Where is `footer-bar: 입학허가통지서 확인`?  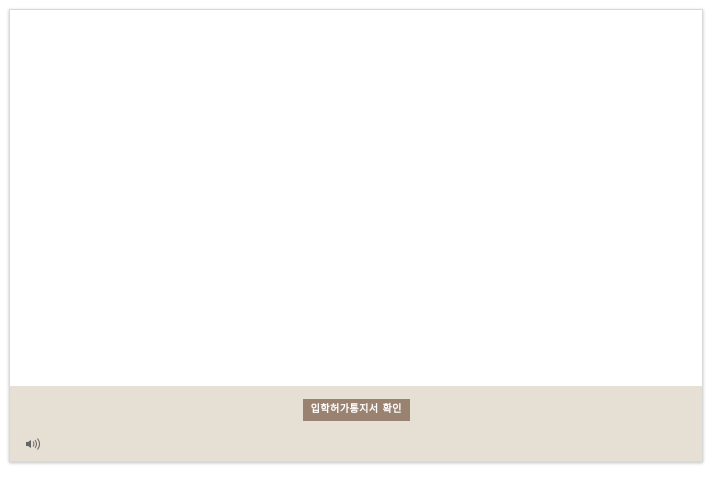 footer-bar: 입학허가통지서 확인 is located at coordinates (356, 423).